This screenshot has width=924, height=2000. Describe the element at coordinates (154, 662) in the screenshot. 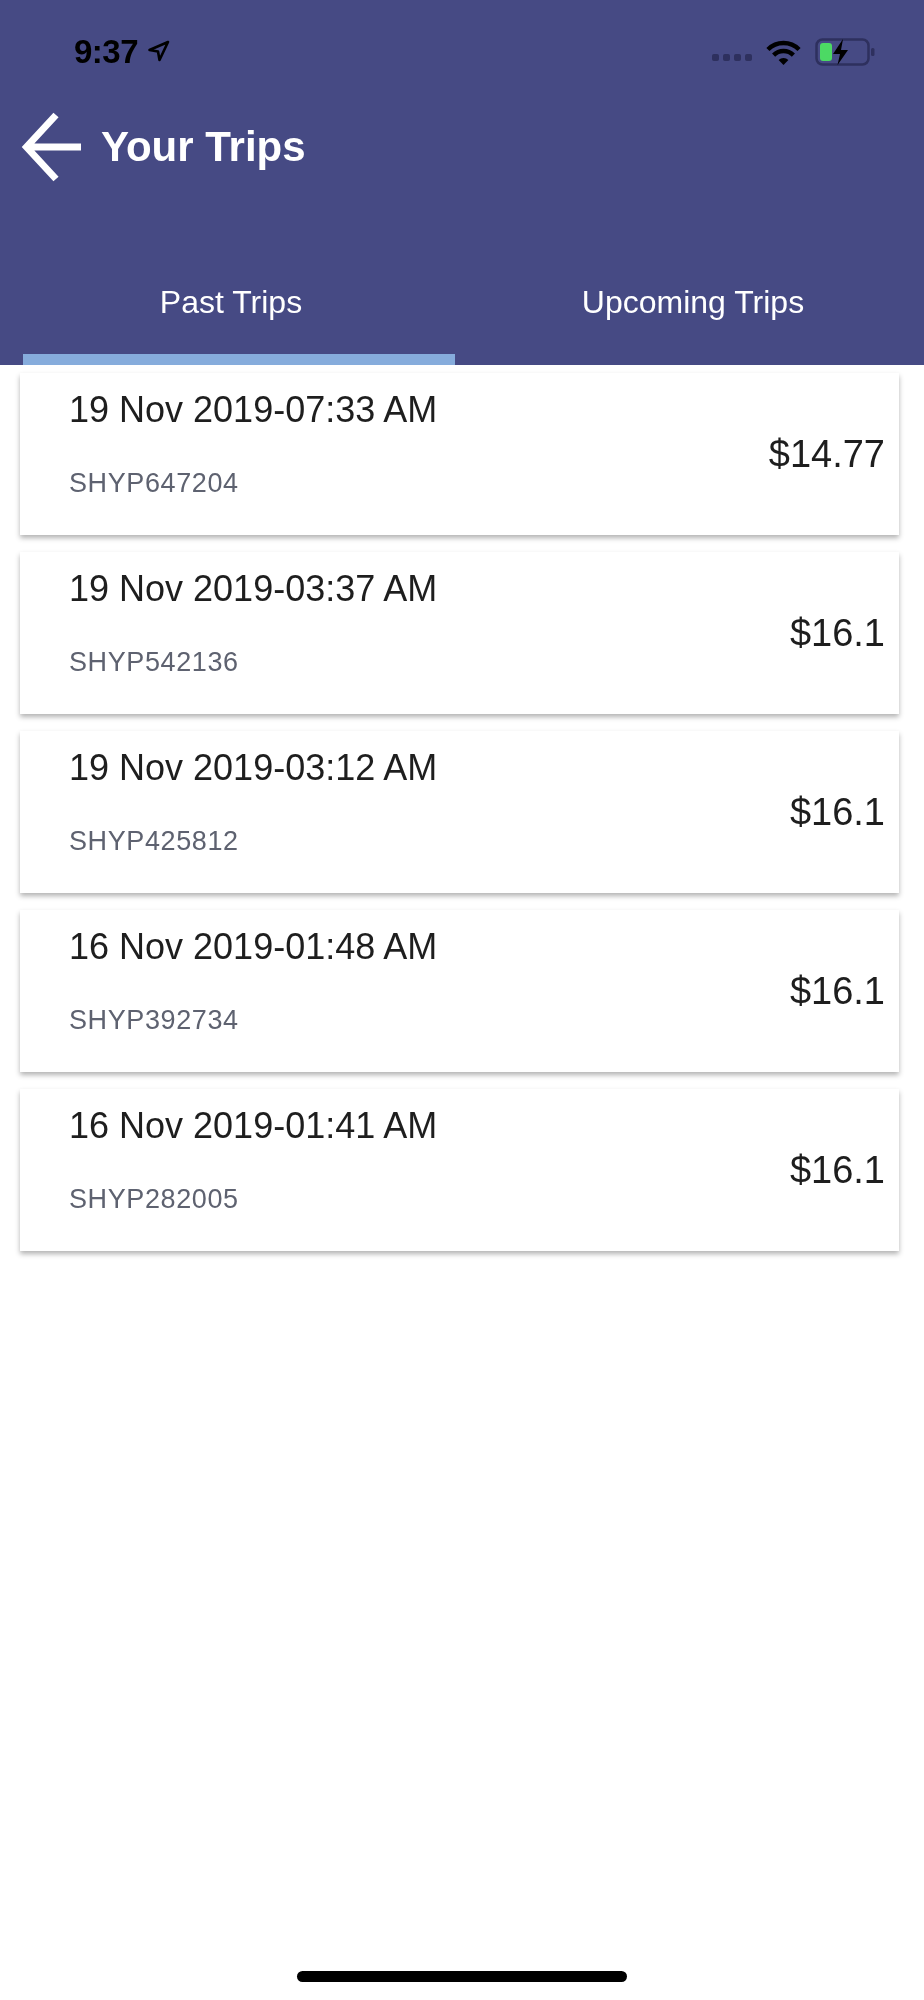

I see `booking-code: SHYP542136` at that location.